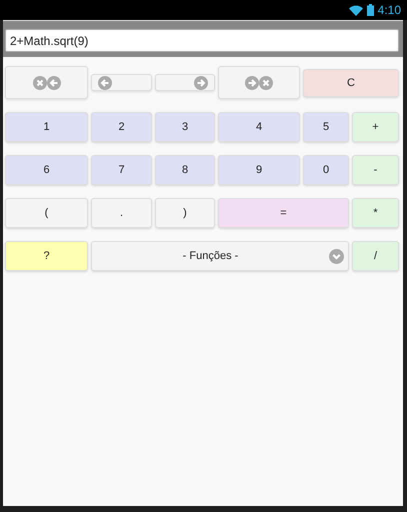 The height and width of the screenshot is (512, 407). I want to click on calculator-key: 2, so click(121, 127).